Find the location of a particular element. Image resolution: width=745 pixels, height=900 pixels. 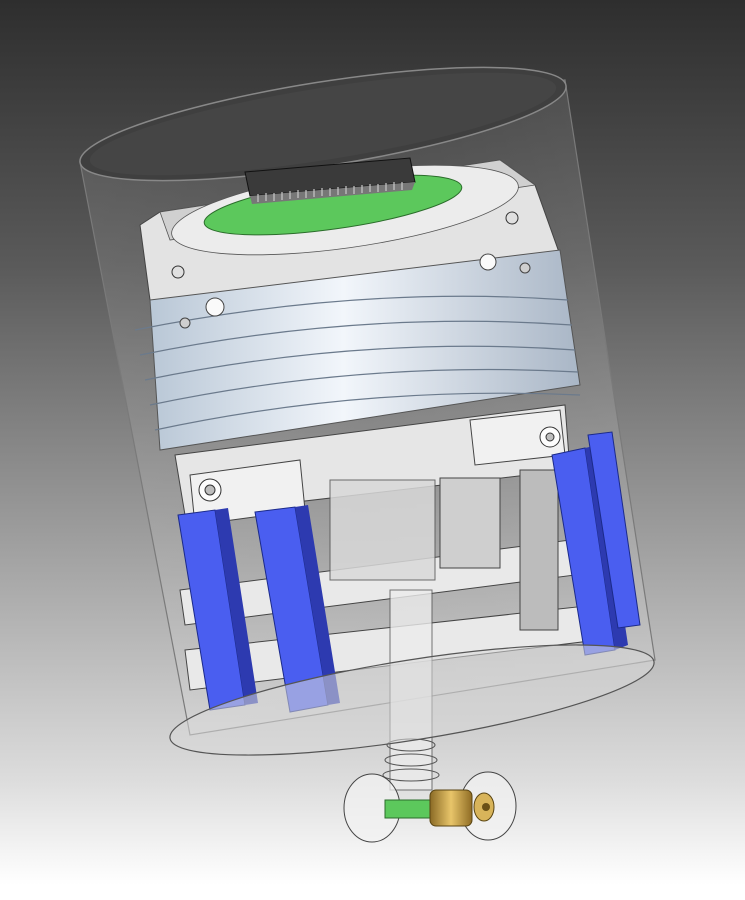

bottom-margin is located at coordinates (372, 892).